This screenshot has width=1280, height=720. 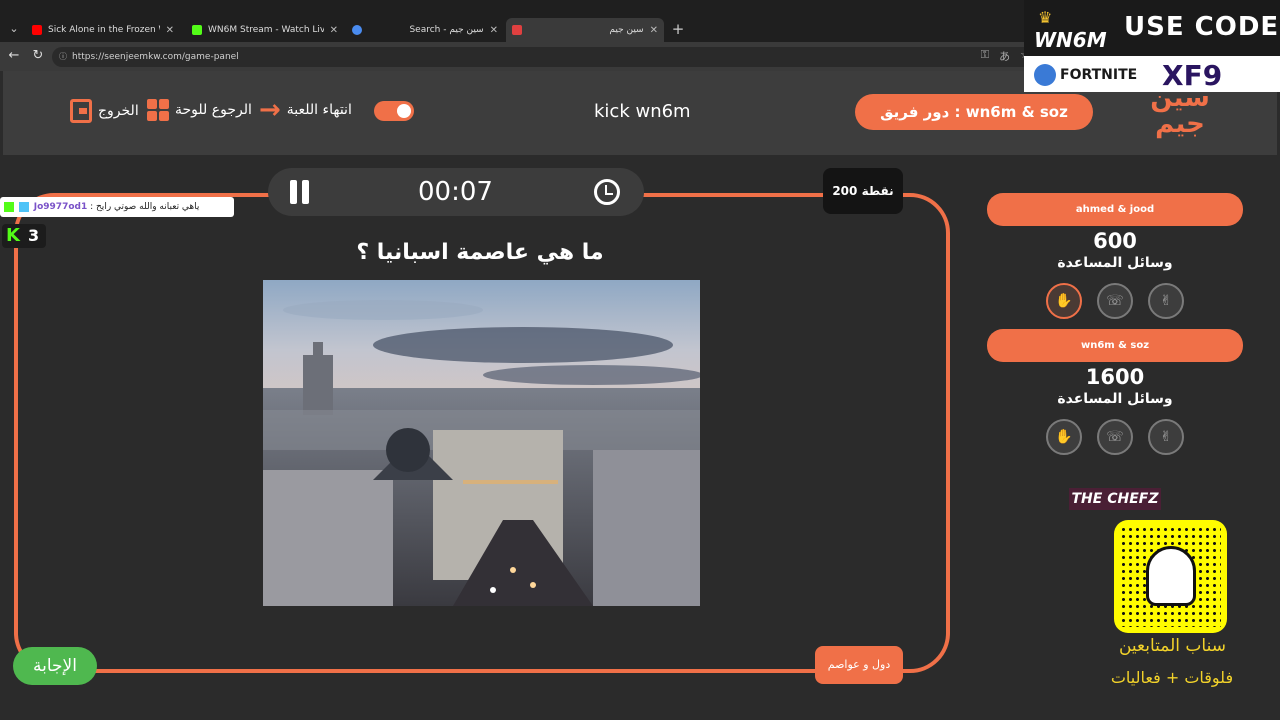 What do you see at coordinates (480, 252) in the screenshot?
I see `question-text: ما هي عاصمة اسبانيا ؟` at bounding box center [480, 252].